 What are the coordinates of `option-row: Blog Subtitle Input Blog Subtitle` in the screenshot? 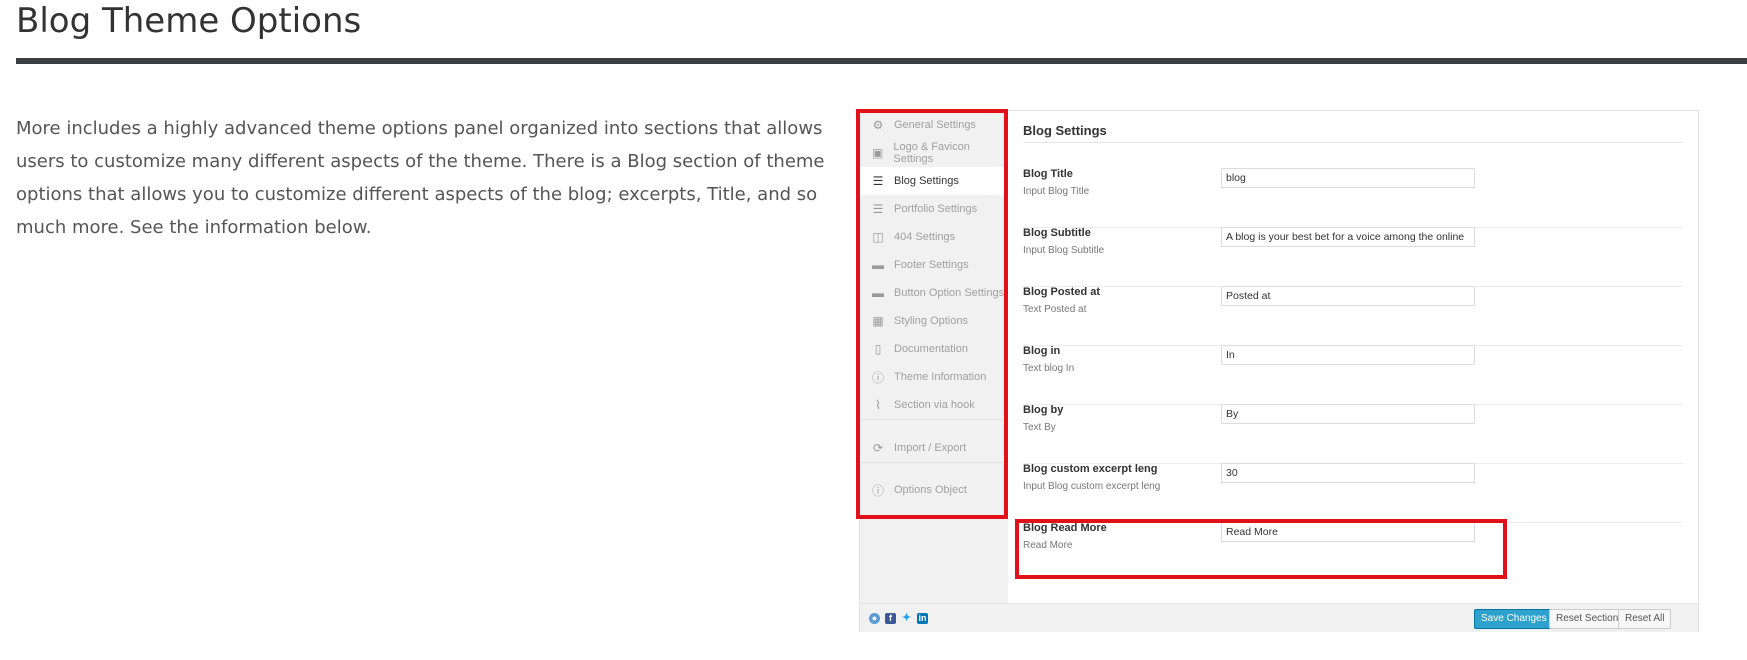 It's located at (1353, 257).